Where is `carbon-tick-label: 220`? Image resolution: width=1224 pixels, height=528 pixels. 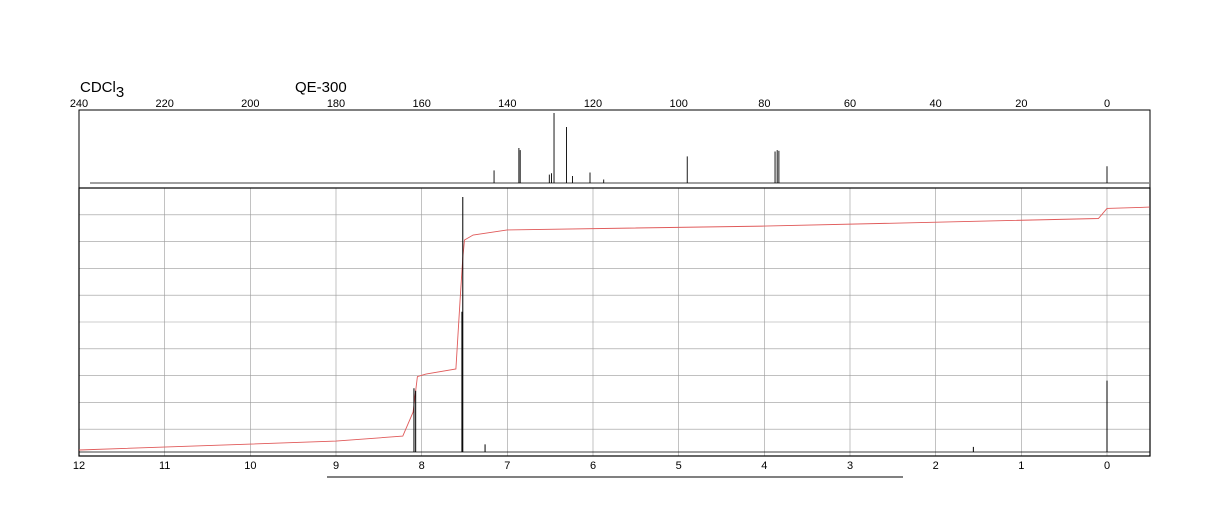
carbon-tick-label: 220 is located at coordinates (164, 104).